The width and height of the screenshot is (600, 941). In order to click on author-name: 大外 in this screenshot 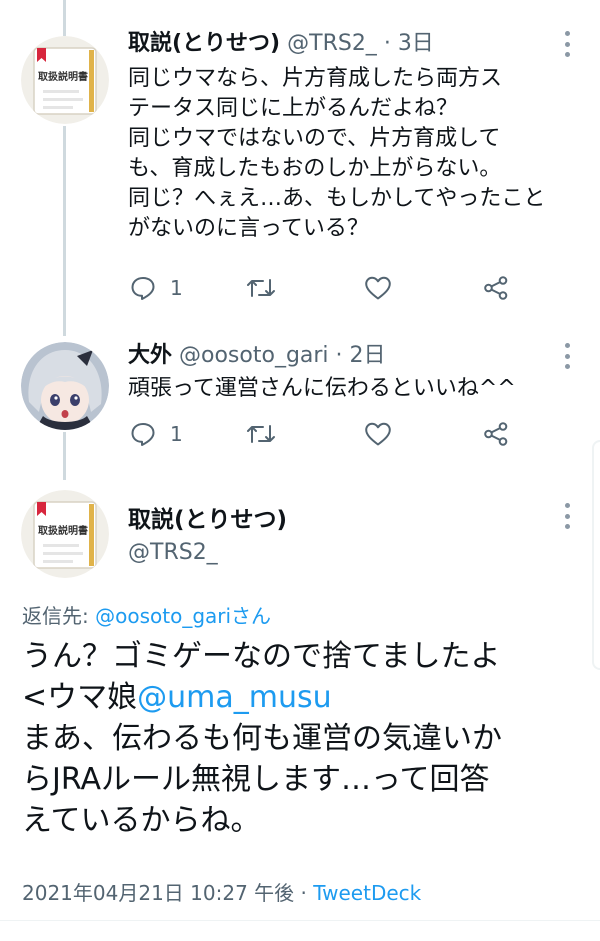, I will do `click(150, 355)`.